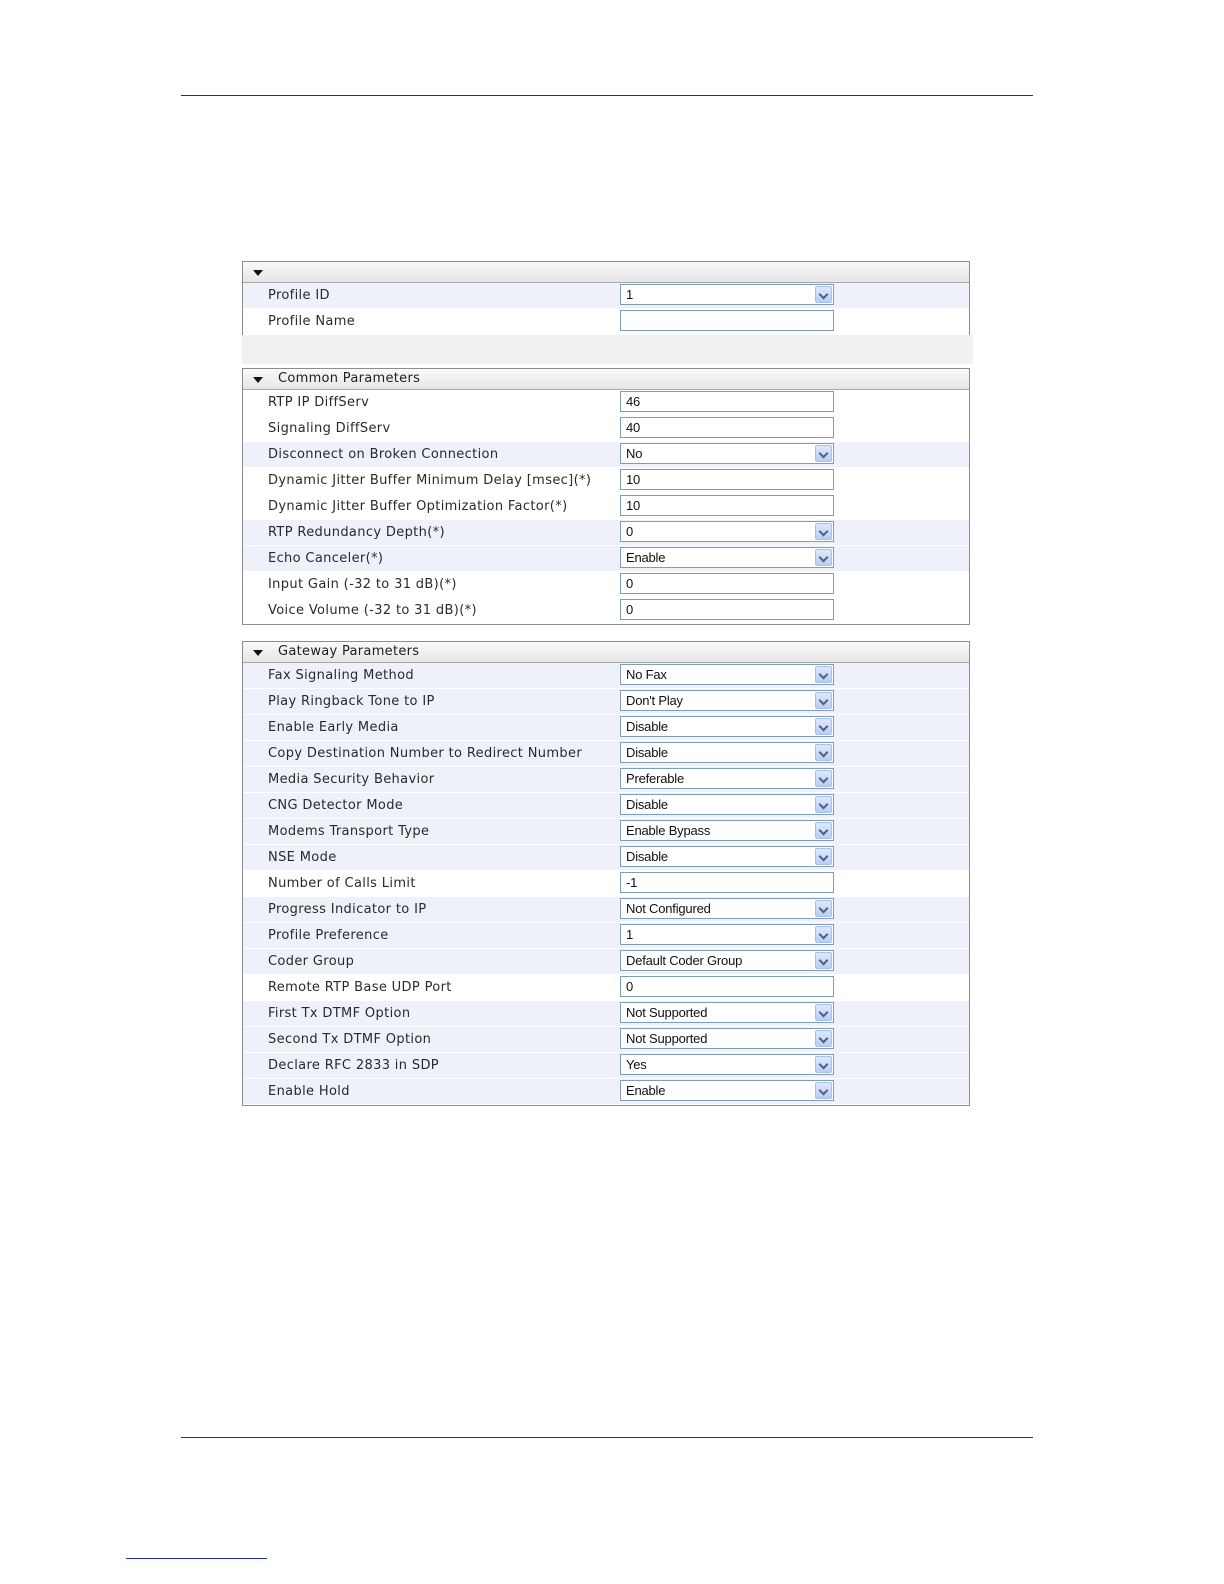  Describe the element at coordinates (727, 752) in the screenshot. I see `copy-destination-number-to-redirect-number-select: Disable` at that location.